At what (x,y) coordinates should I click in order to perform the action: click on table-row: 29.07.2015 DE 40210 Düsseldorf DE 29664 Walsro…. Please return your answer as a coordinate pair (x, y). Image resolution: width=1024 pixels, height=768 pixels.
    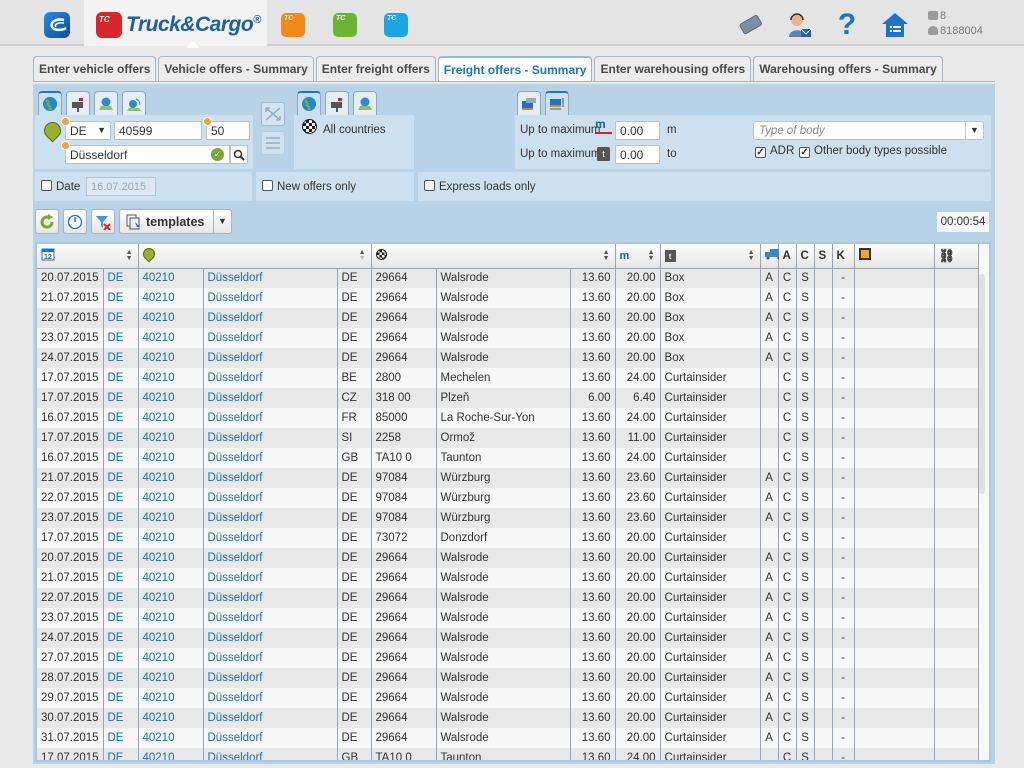
    Looking at the image, I should click on (508, 698).